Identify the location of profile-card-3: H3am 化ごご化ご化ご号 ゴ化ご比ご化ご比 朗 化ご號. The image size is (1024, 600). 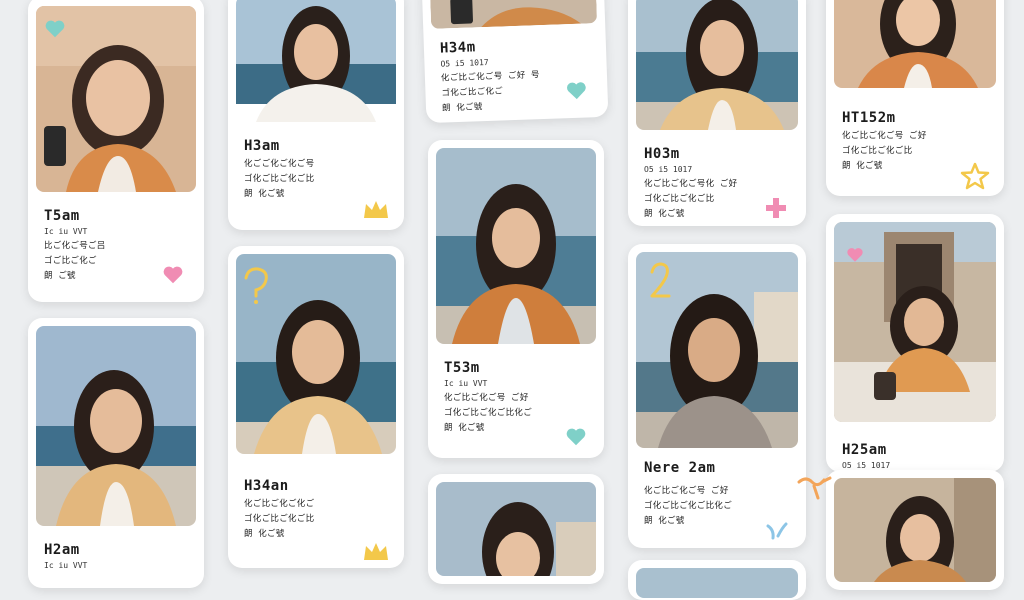
(316, 115).